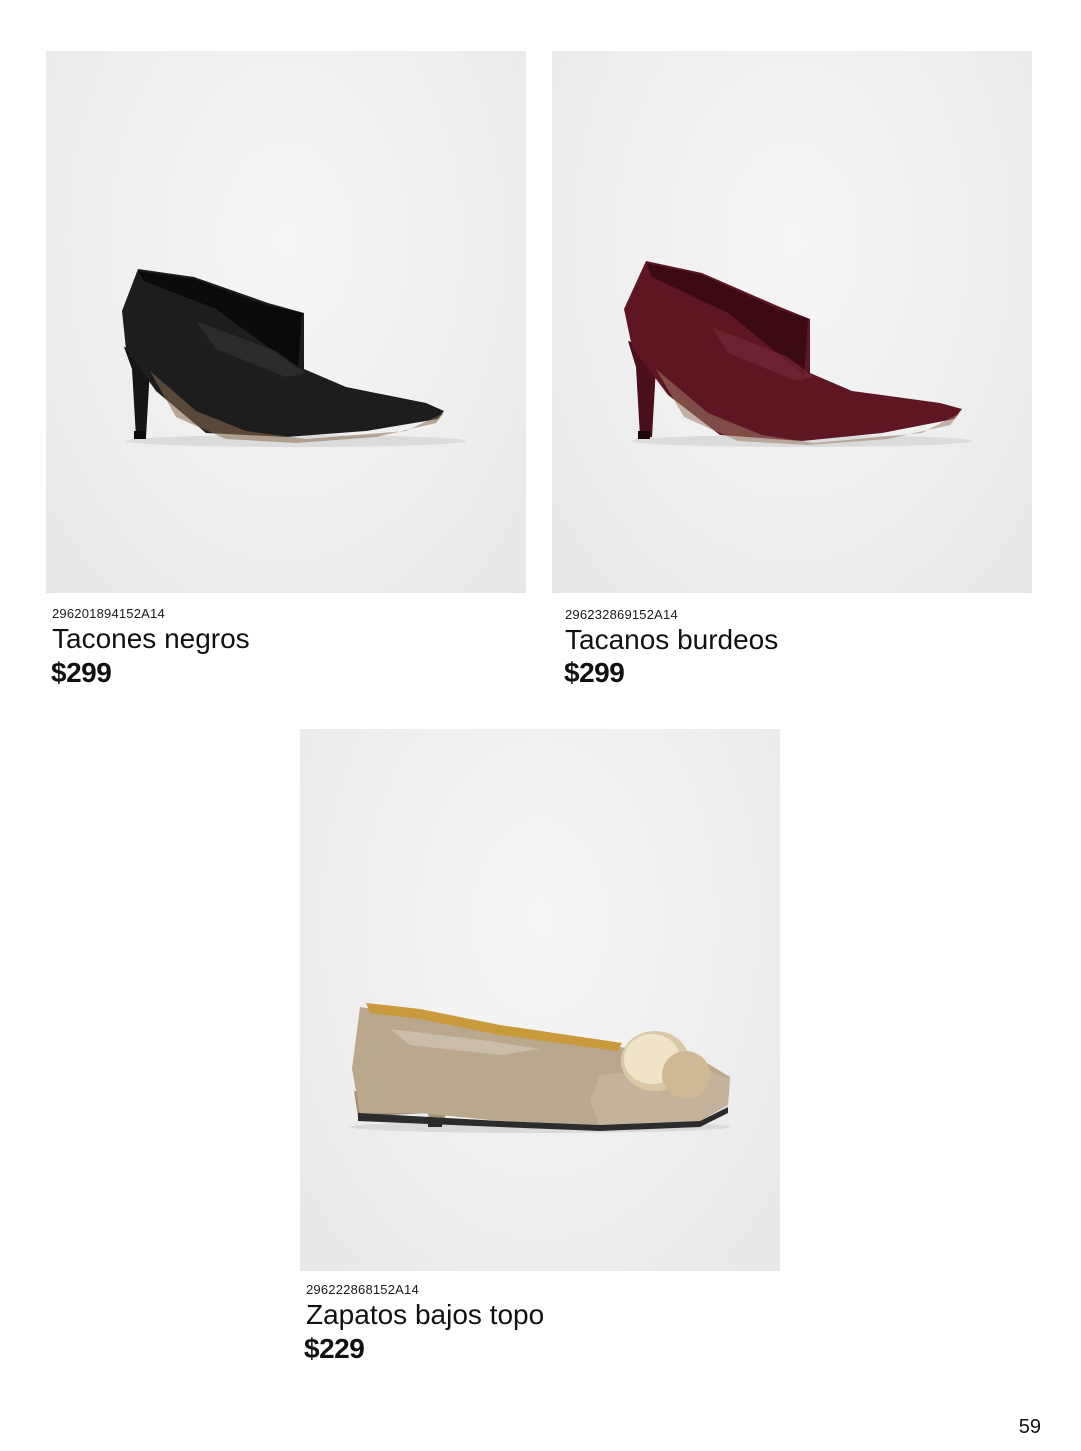 The height and width of the screenshot is (1451, 1081). Describe the element at coordinates (334, 1348) in the screenshot. I see `product-price: $229` at that location.